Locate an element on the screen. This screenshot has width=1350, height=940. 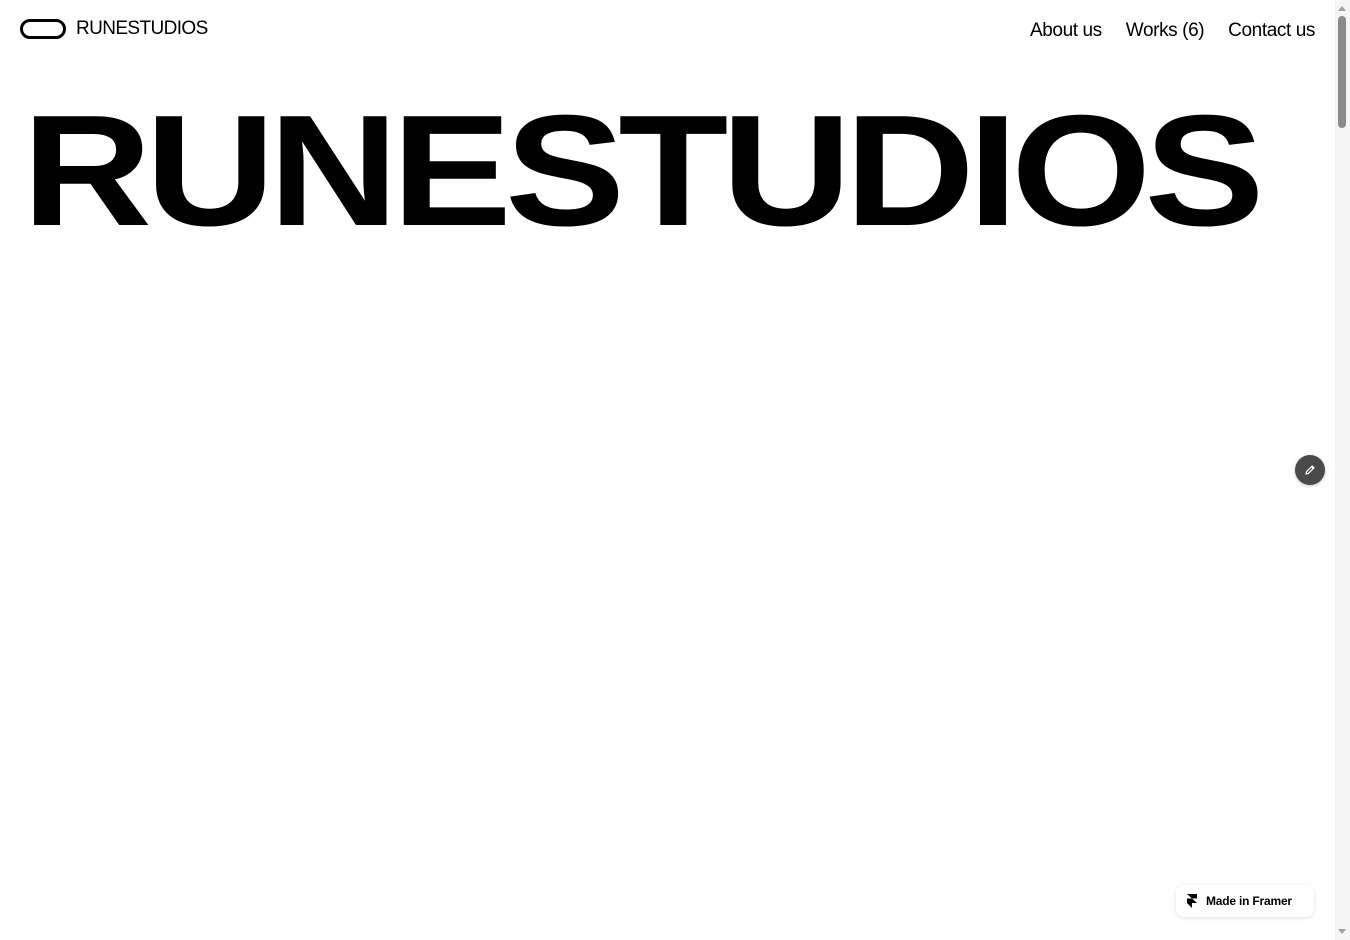
edit-button is located at coordinates (1310, 470).